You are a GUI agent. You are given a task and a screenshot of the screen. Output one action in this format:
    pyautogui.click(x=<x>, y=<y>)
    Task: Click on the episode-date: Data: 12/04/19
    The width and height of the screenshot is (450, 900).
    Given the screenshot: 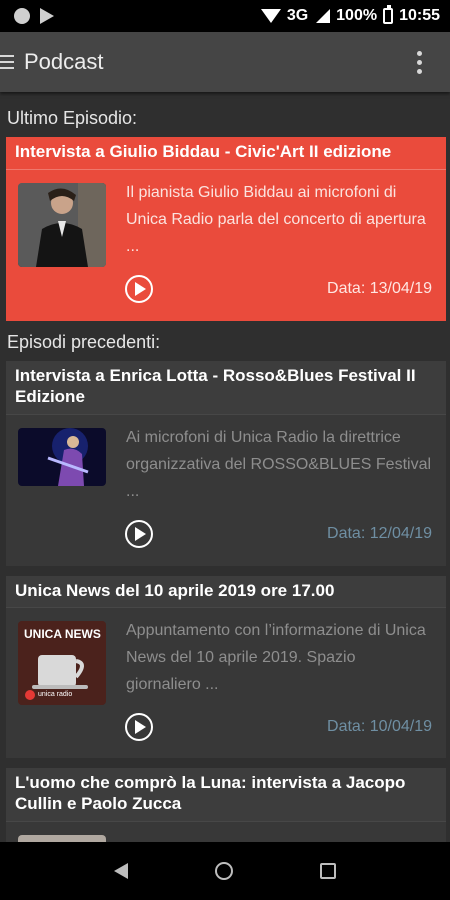 What is the action you would take?
    pyautogui.click(x=379, y=533)
    